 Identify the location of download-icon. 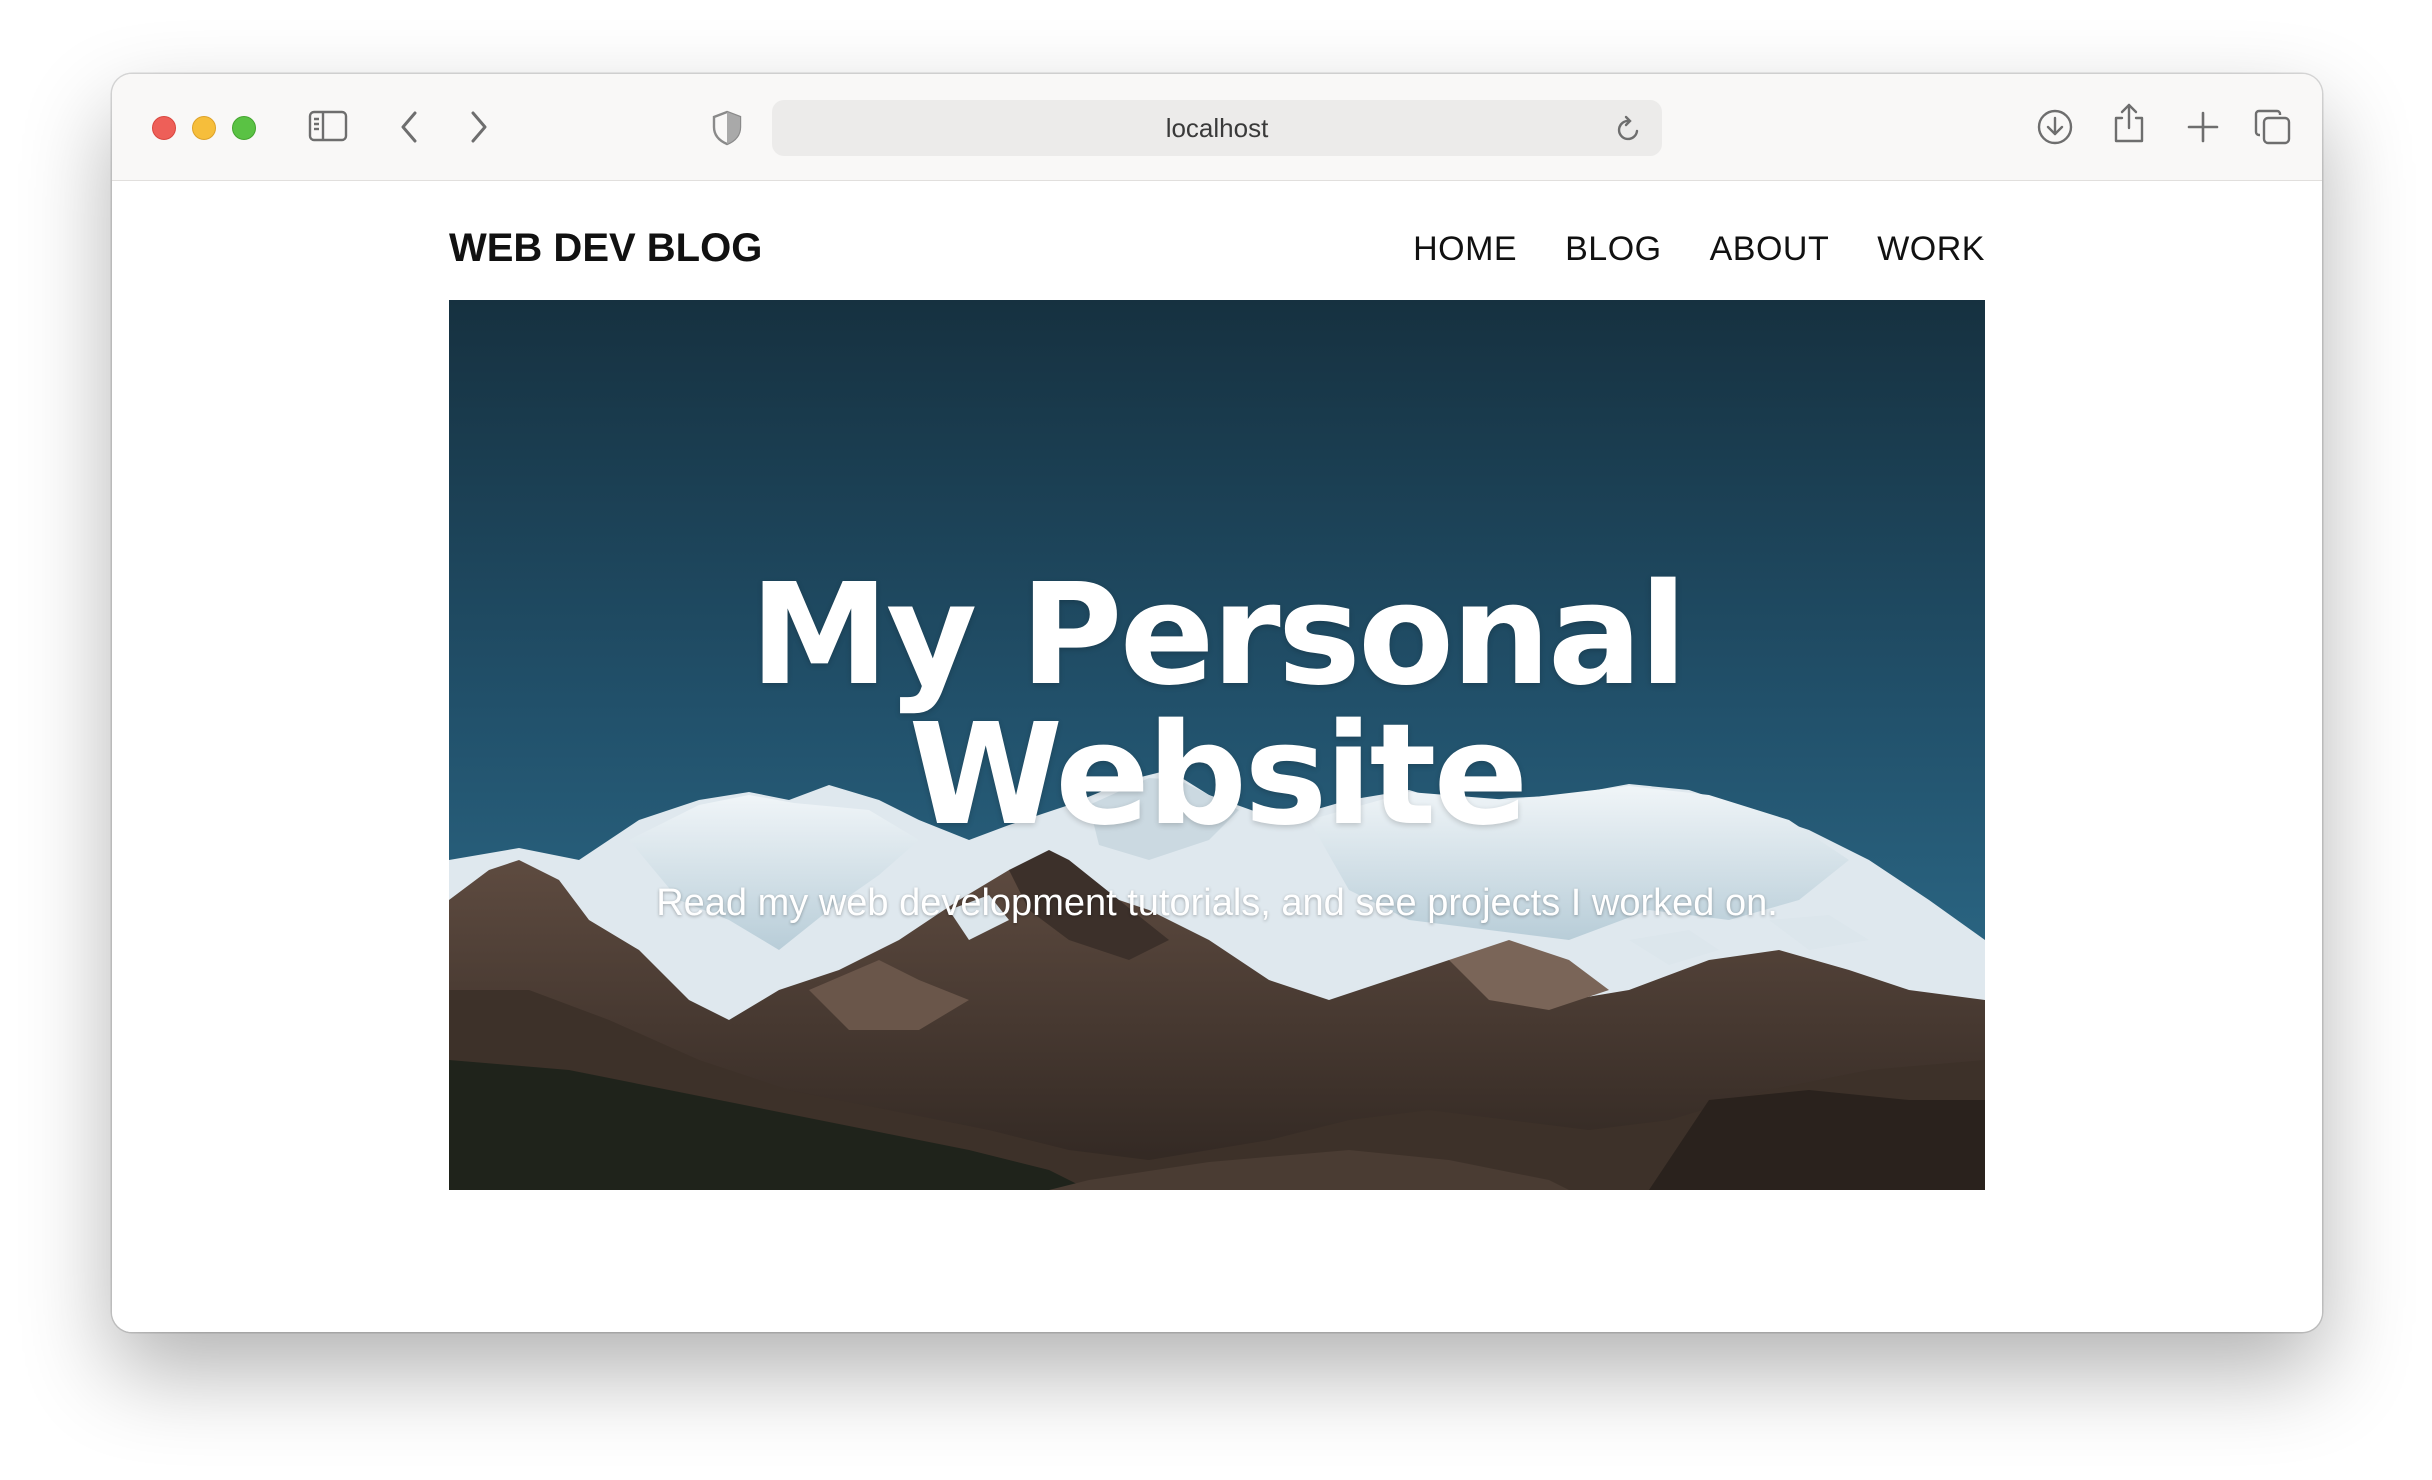
(2055, 127).